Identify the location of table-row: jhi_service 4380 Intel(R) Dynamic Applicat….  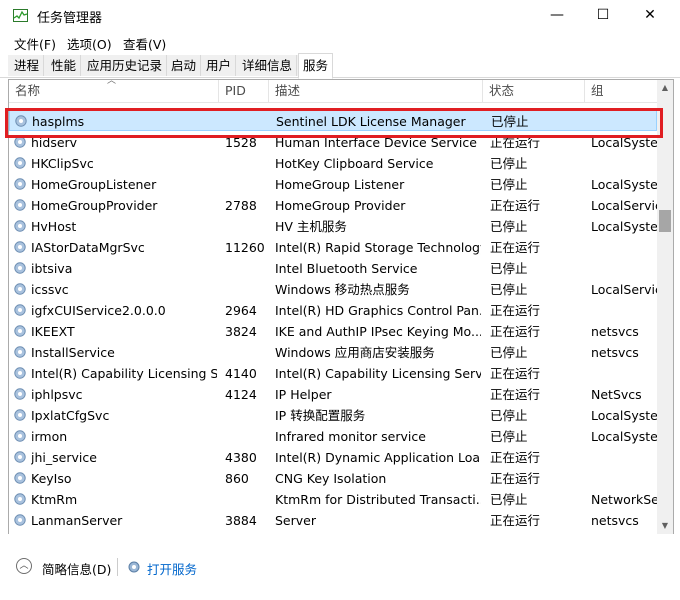
(333, 457).